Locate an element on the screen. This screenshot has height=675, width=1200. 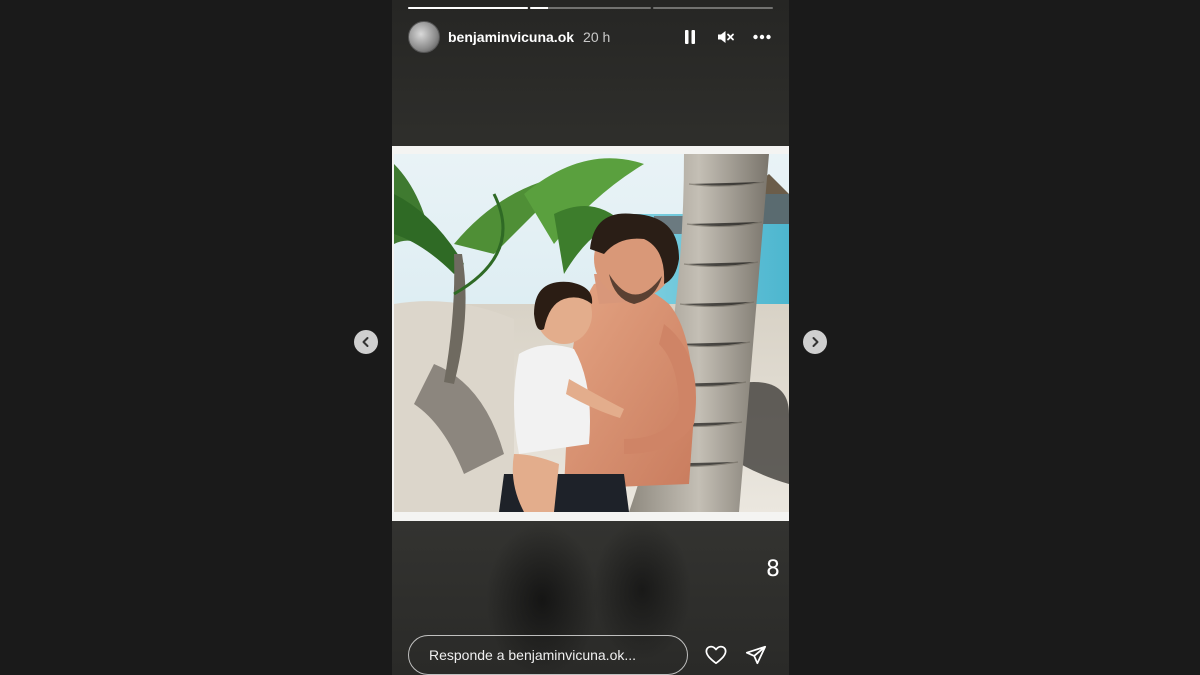
chevron-left-icon is located at coordinates (365, 342).